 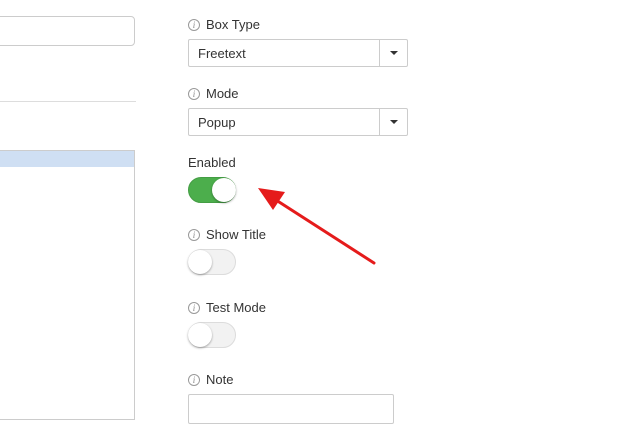 I want to click on mode-label-text: Mode, so click(x=222, y=93).